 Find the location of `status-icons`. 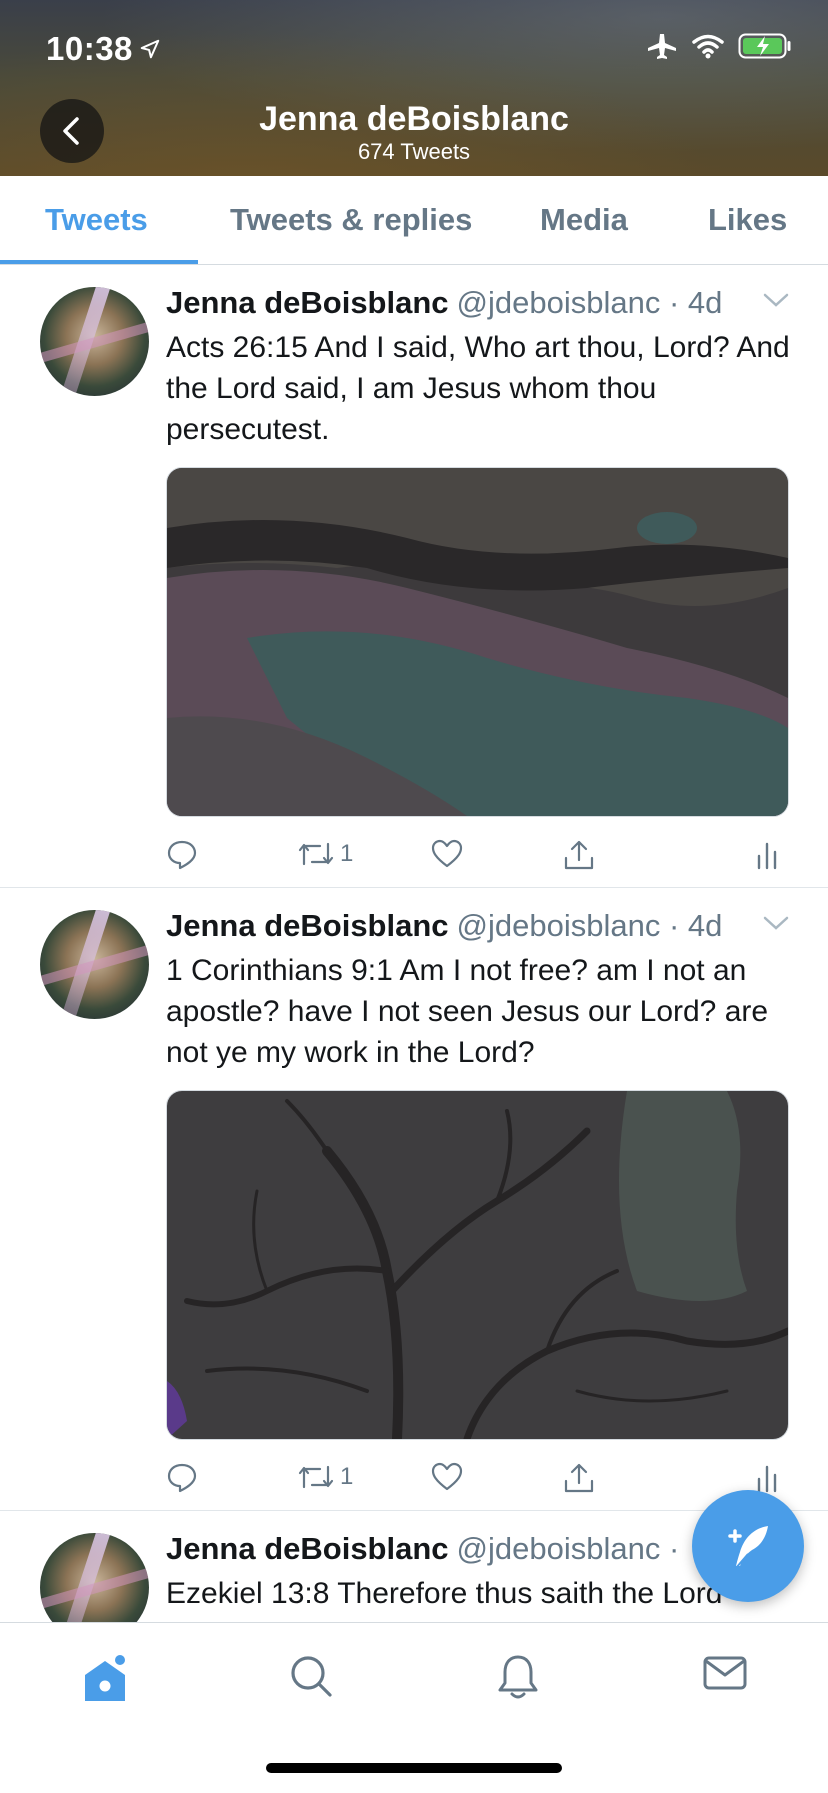

status-icons is located at coordinates (719, 46).